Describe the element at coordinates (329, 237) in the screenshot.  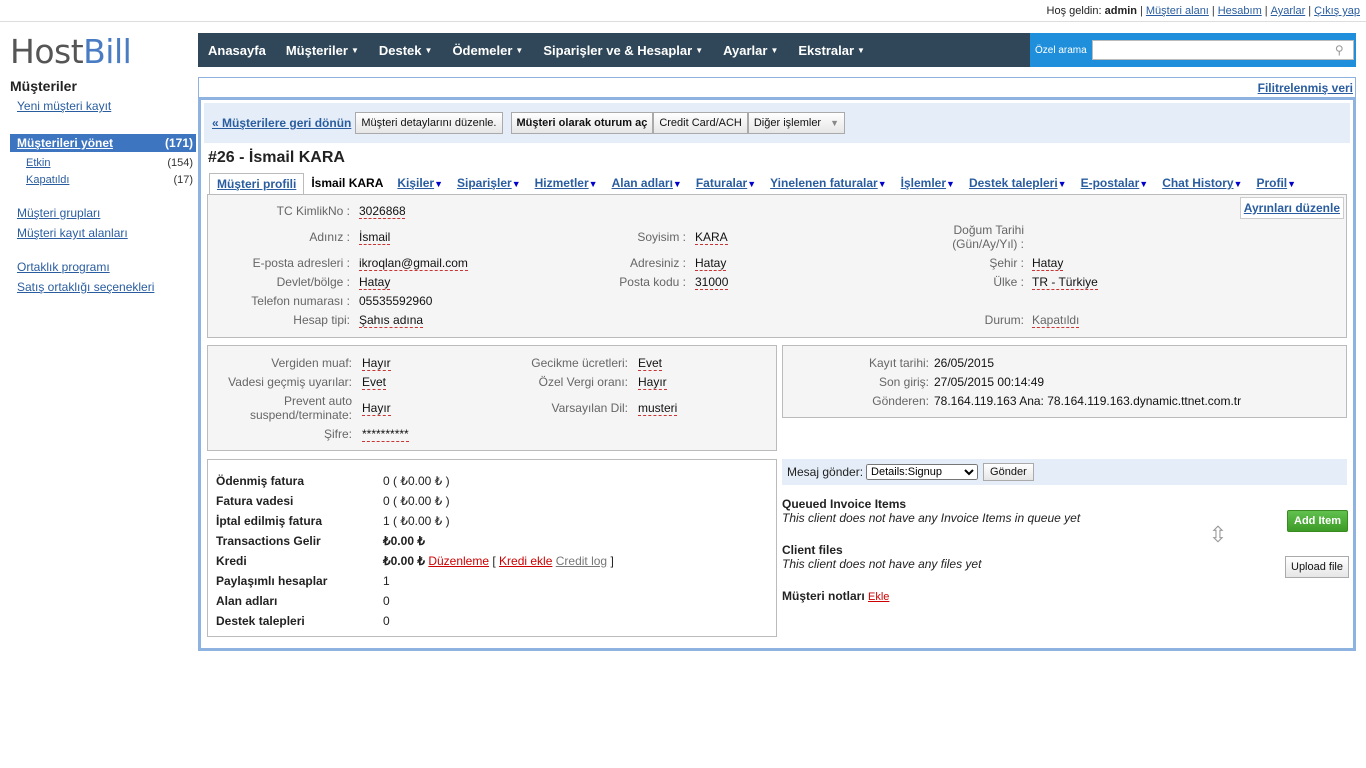
I see `name-label: Adınız :` at that location.